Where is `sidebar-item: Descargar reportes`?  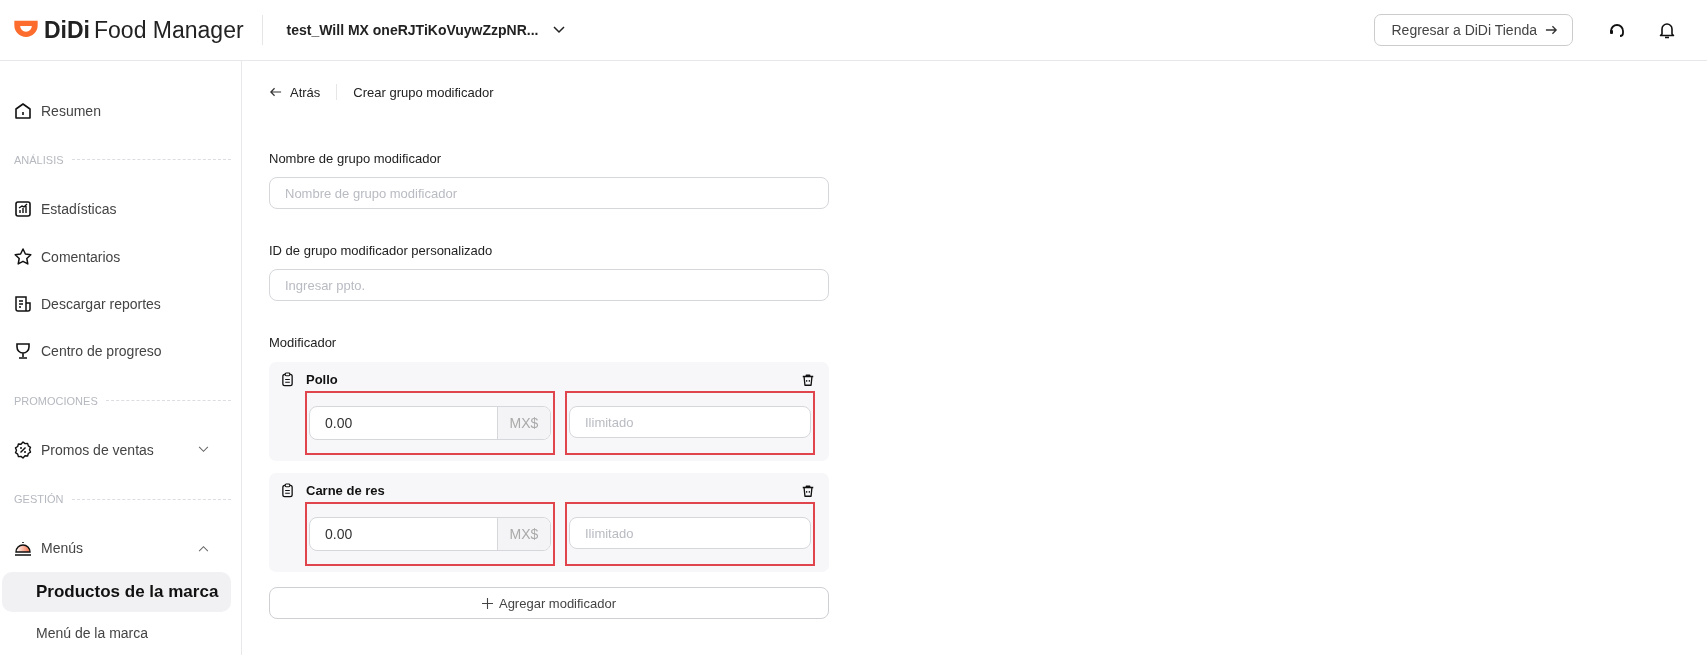 sidebar-item: Descargar reportes is located at coordinates (116, 304).